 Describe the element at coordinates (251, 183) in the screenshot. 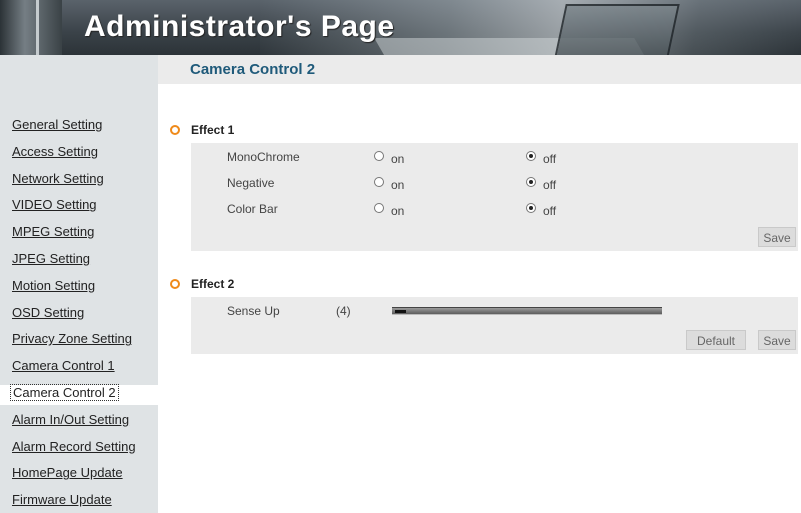

I see `negative-label: Negative` at that location.